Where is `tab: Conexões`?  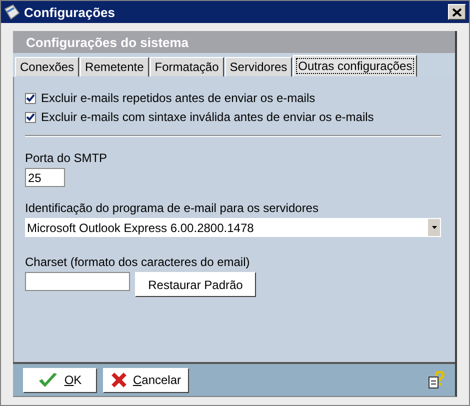
tab: Conexões is located at coordinates (47, 67).